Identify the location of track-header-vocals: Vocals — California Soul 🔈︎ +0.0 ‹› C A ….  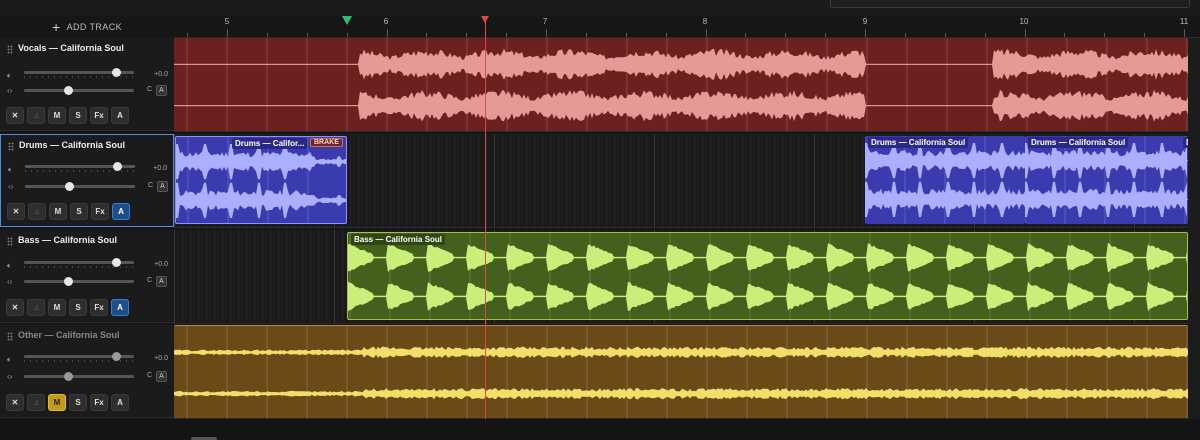
(87, 84).